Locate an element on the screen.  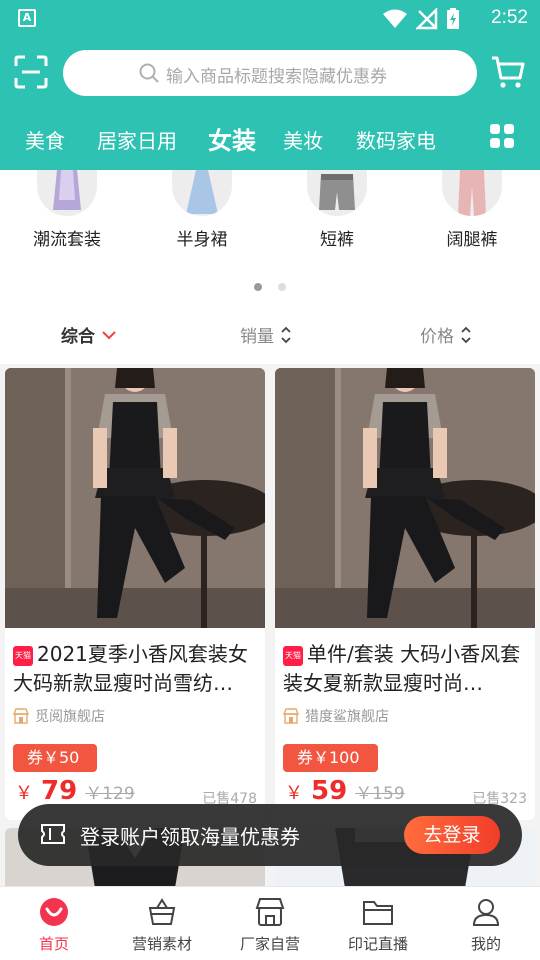
clock: 2:52 is located at coordinates (509, 17).